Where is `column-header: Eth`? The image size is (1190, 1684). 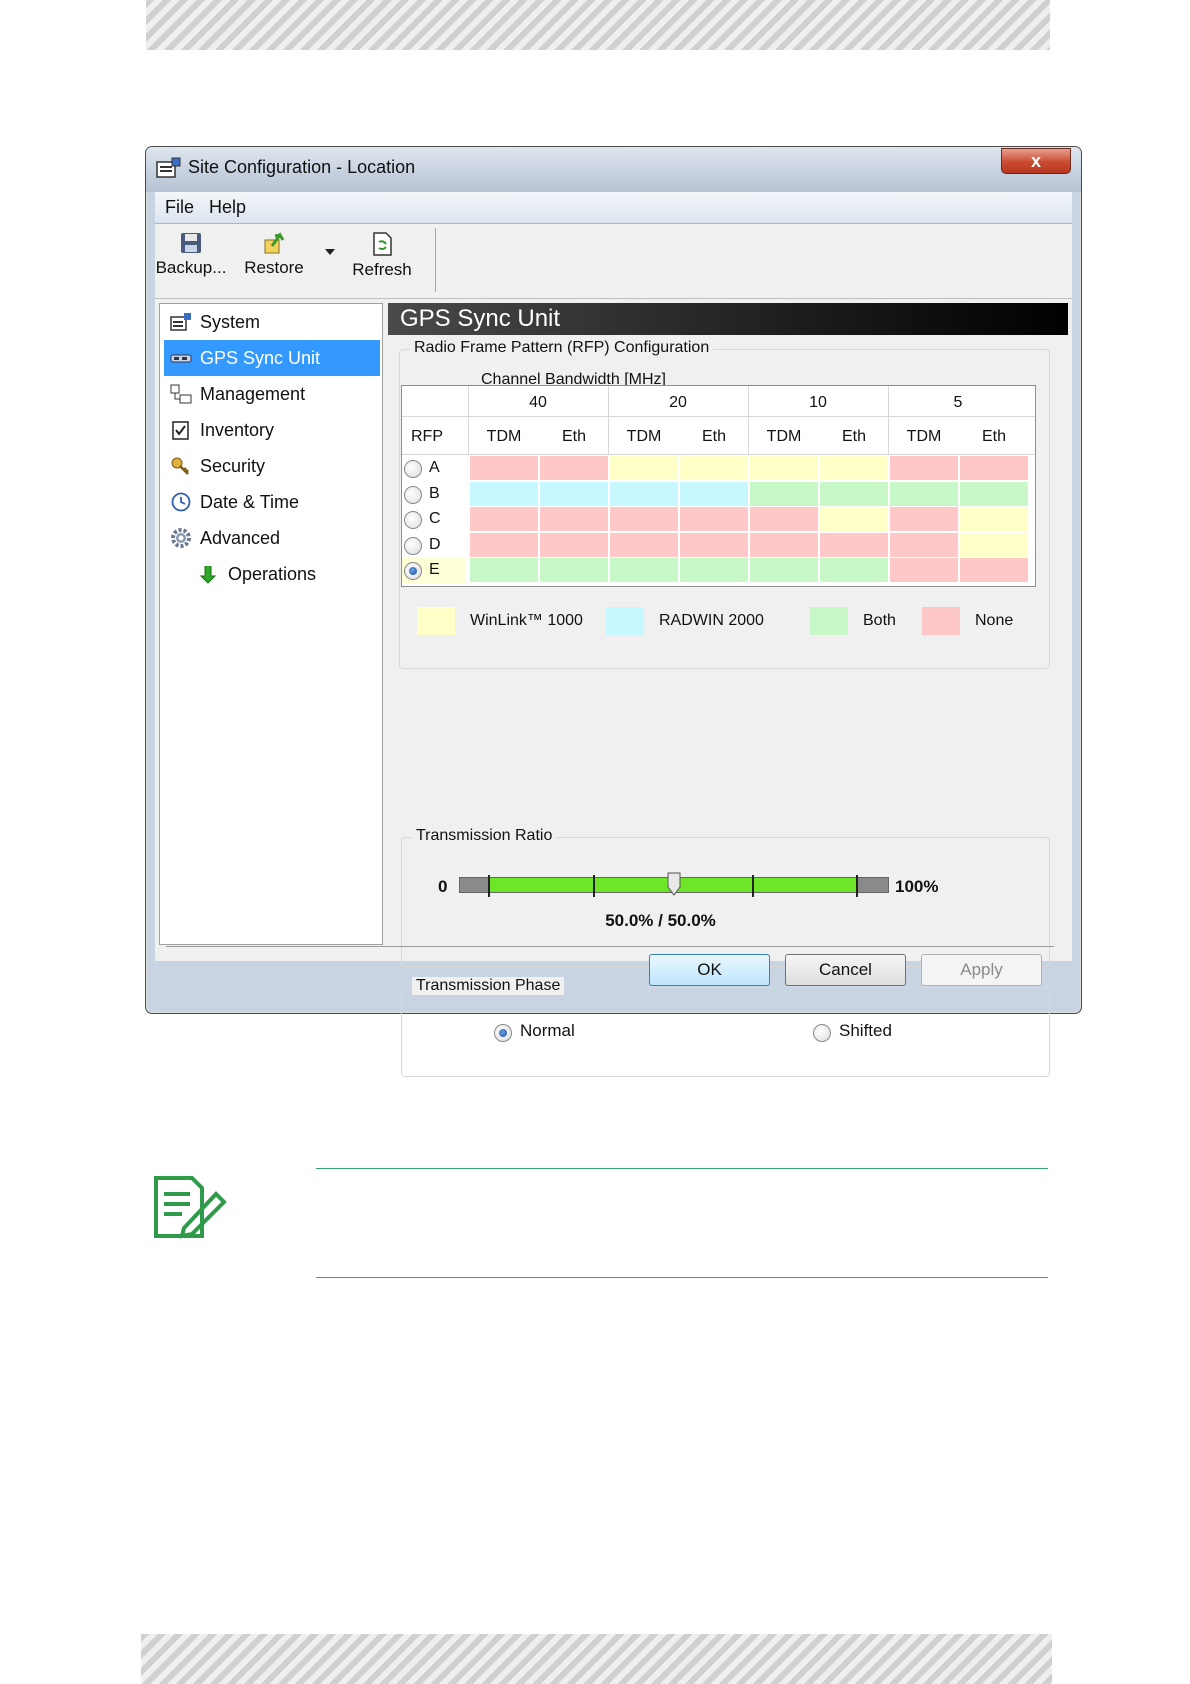 column-header: Eth is located at coordinates (993, 436).